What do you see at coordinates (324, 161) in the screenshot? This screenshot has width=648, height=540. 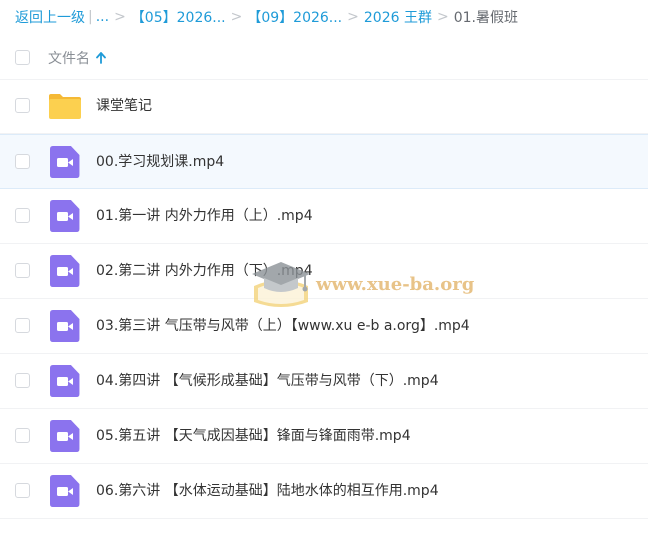 I see `file-row-video: 00.学习规划课.mp4` at bounding box center [324, 161].